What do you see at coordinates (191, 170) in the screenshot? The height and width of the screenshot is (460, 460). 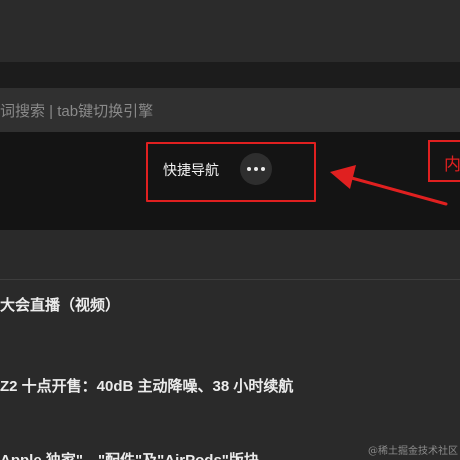 I see `quick-nav-label: 快捷导航` at bounding box center [191, 170].